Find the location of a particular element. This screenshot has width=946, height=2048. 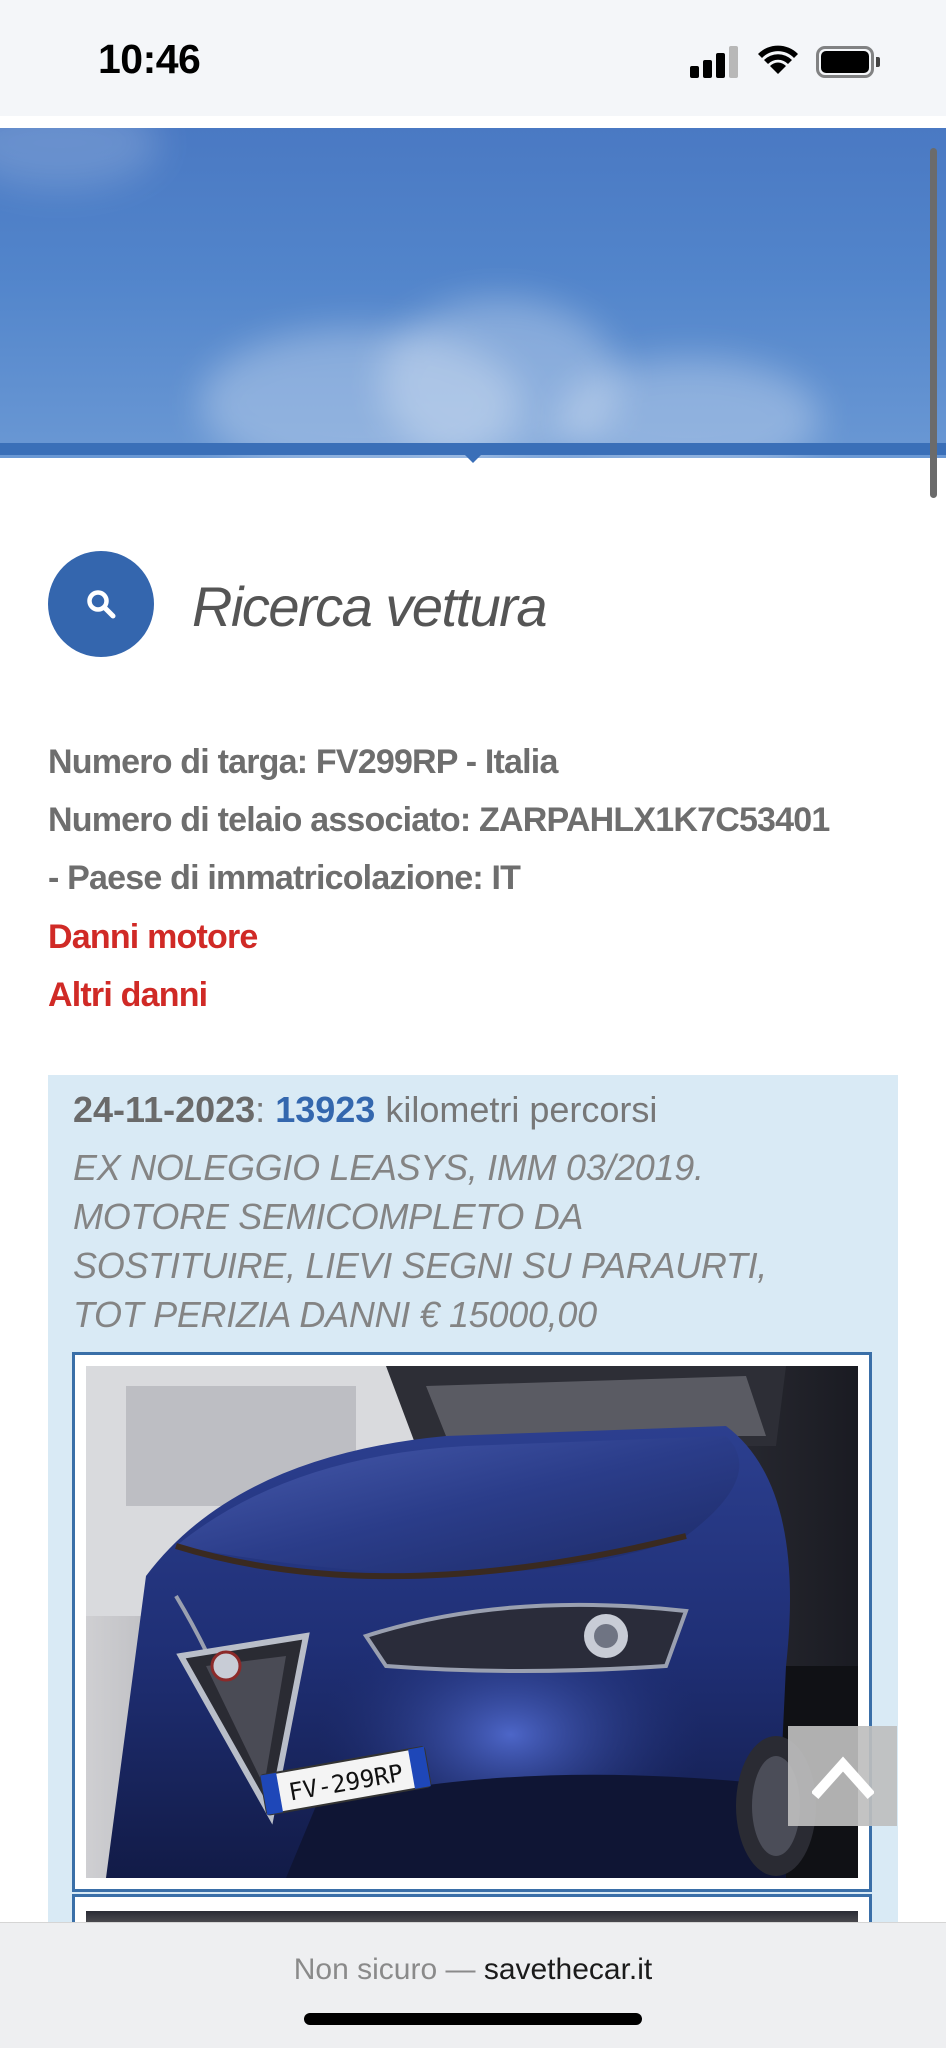

registration-country: - Paese di immatricolazione: IT is located at coordinates (284, 878).